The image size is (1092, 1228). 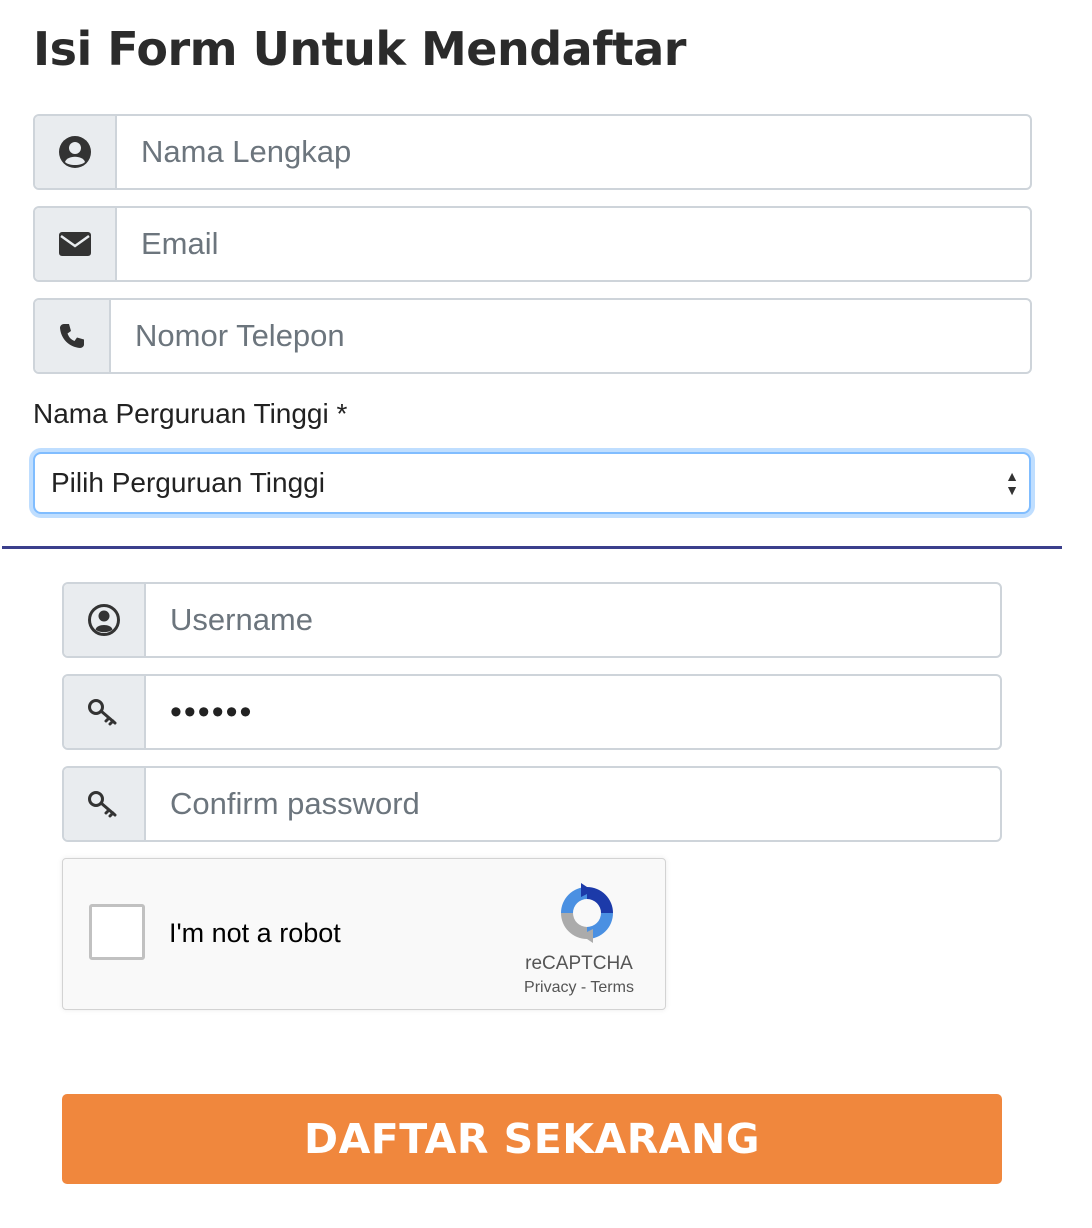 I want to click on register-button: DAFTAR SEKARANG, so click(x=532, y=1139).